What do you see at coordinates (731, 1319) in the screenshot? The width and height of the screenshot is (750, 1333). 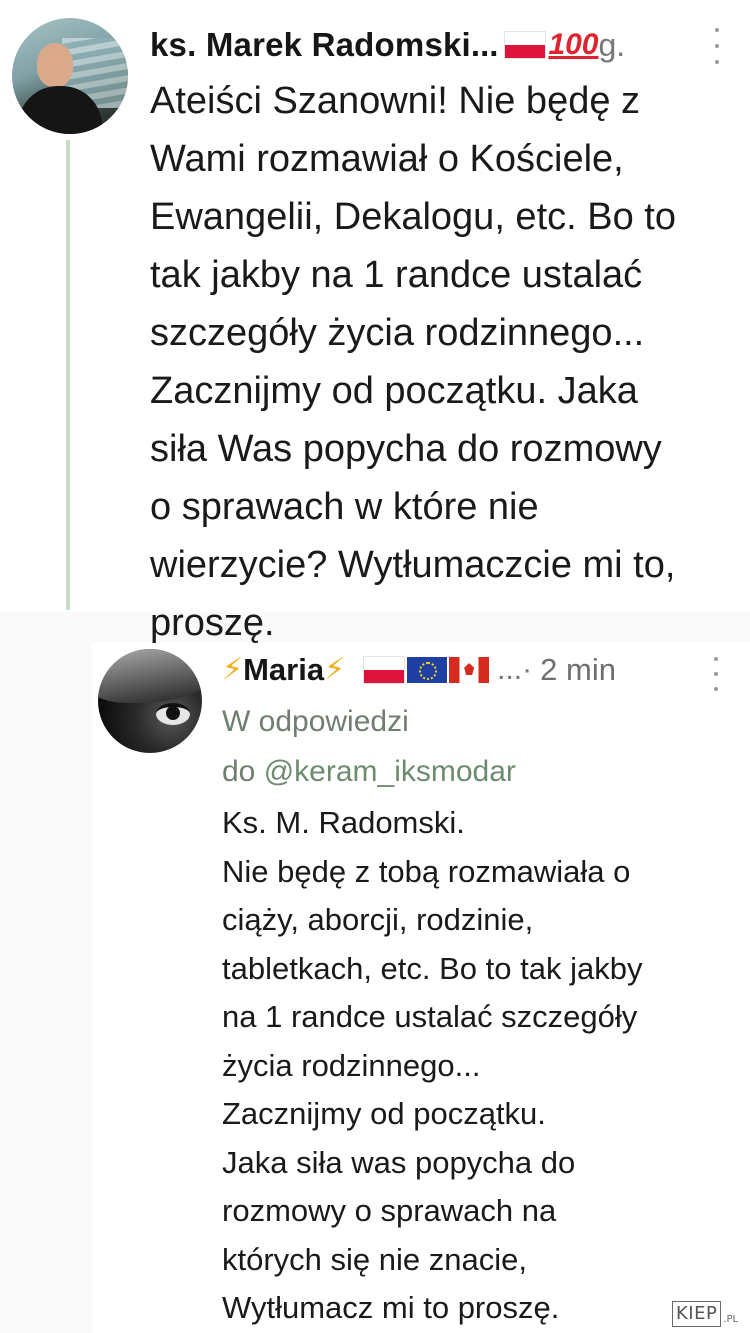 I see `watermark-suffix: .PL` at bounding box center [731, 1319].